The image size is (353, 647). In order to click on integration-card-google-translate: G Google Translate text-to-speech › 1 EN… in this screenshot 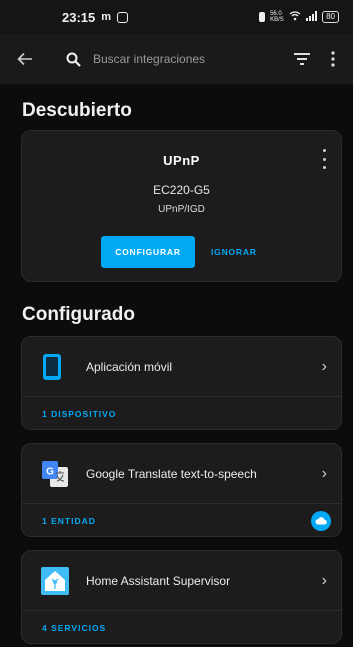, I will do `click(181, 490)`.